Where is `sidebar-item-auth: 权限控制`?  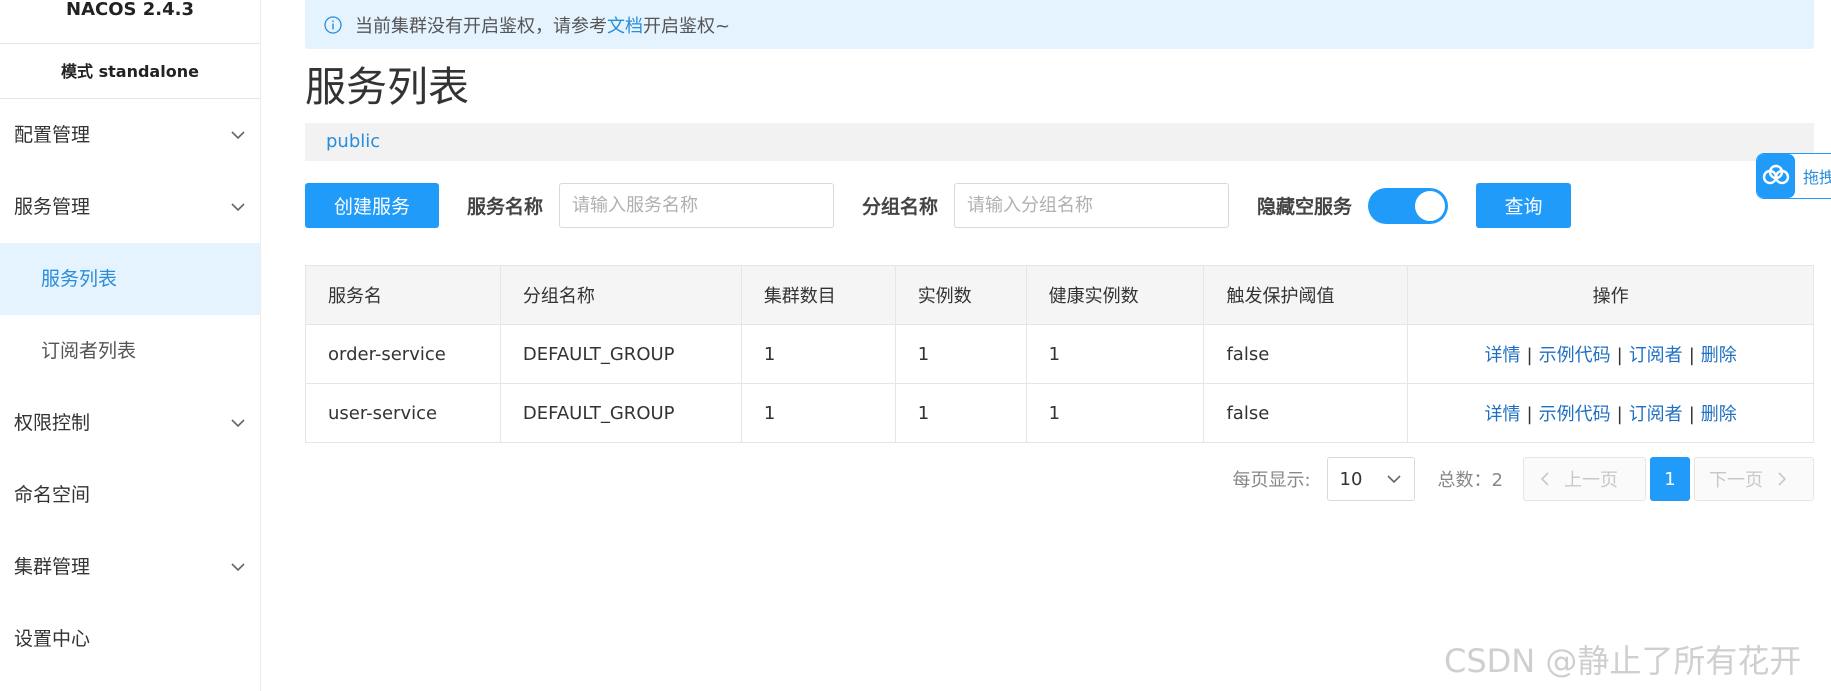 sidebar-item-auth: 权限控制 is located at coordinates (130, 423).